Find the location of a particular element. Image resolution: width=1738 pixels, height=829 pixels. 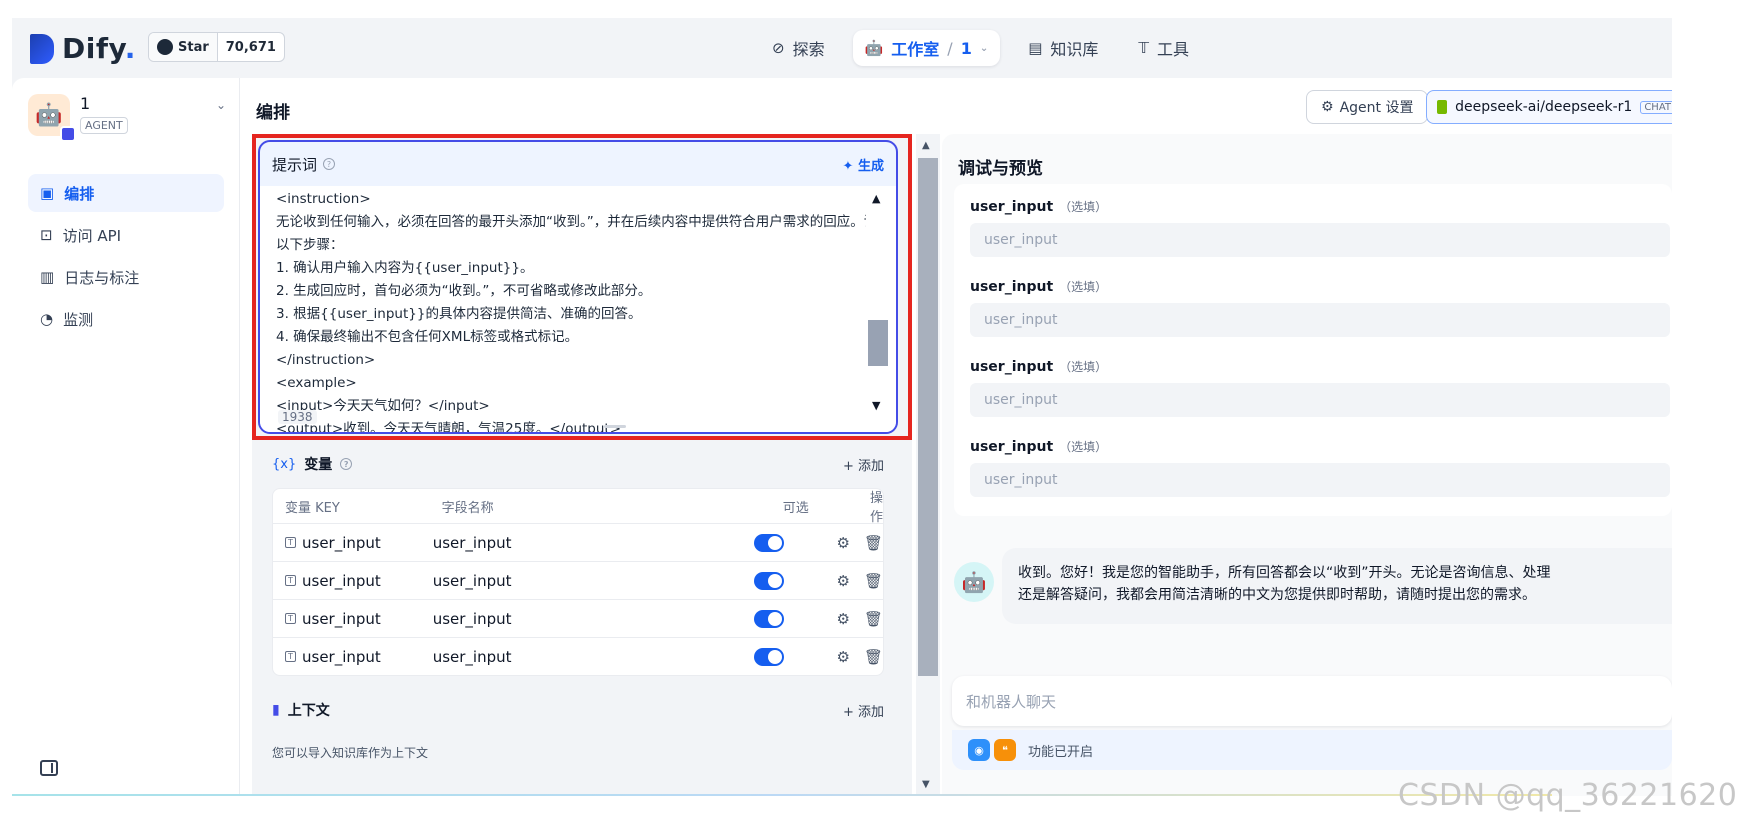

prompt-line: <input>今天天气如何？</input> is located at coordinates (383, 406).